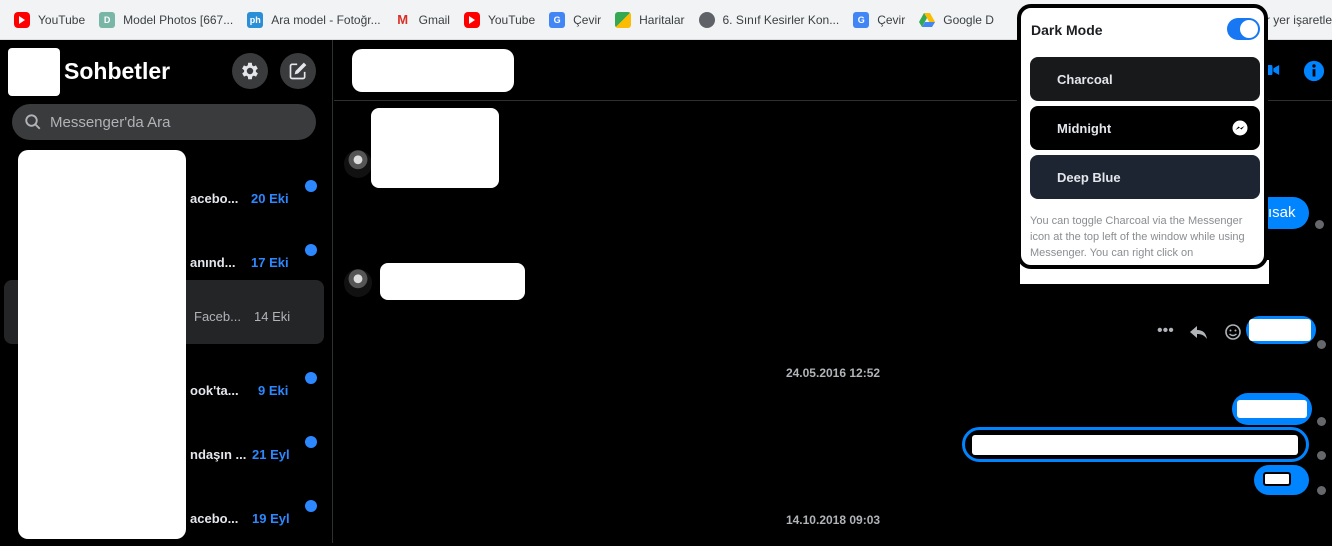  I want to click on more-options-icon: •••, so click(1165, 331).